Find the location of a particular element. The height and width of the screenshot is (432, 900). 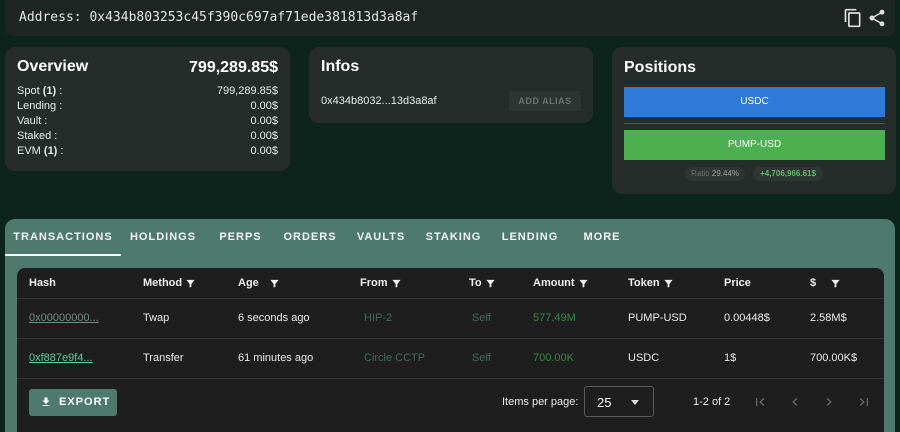

table-row-from: Circle CCTP is located at coordinates (394, 358).